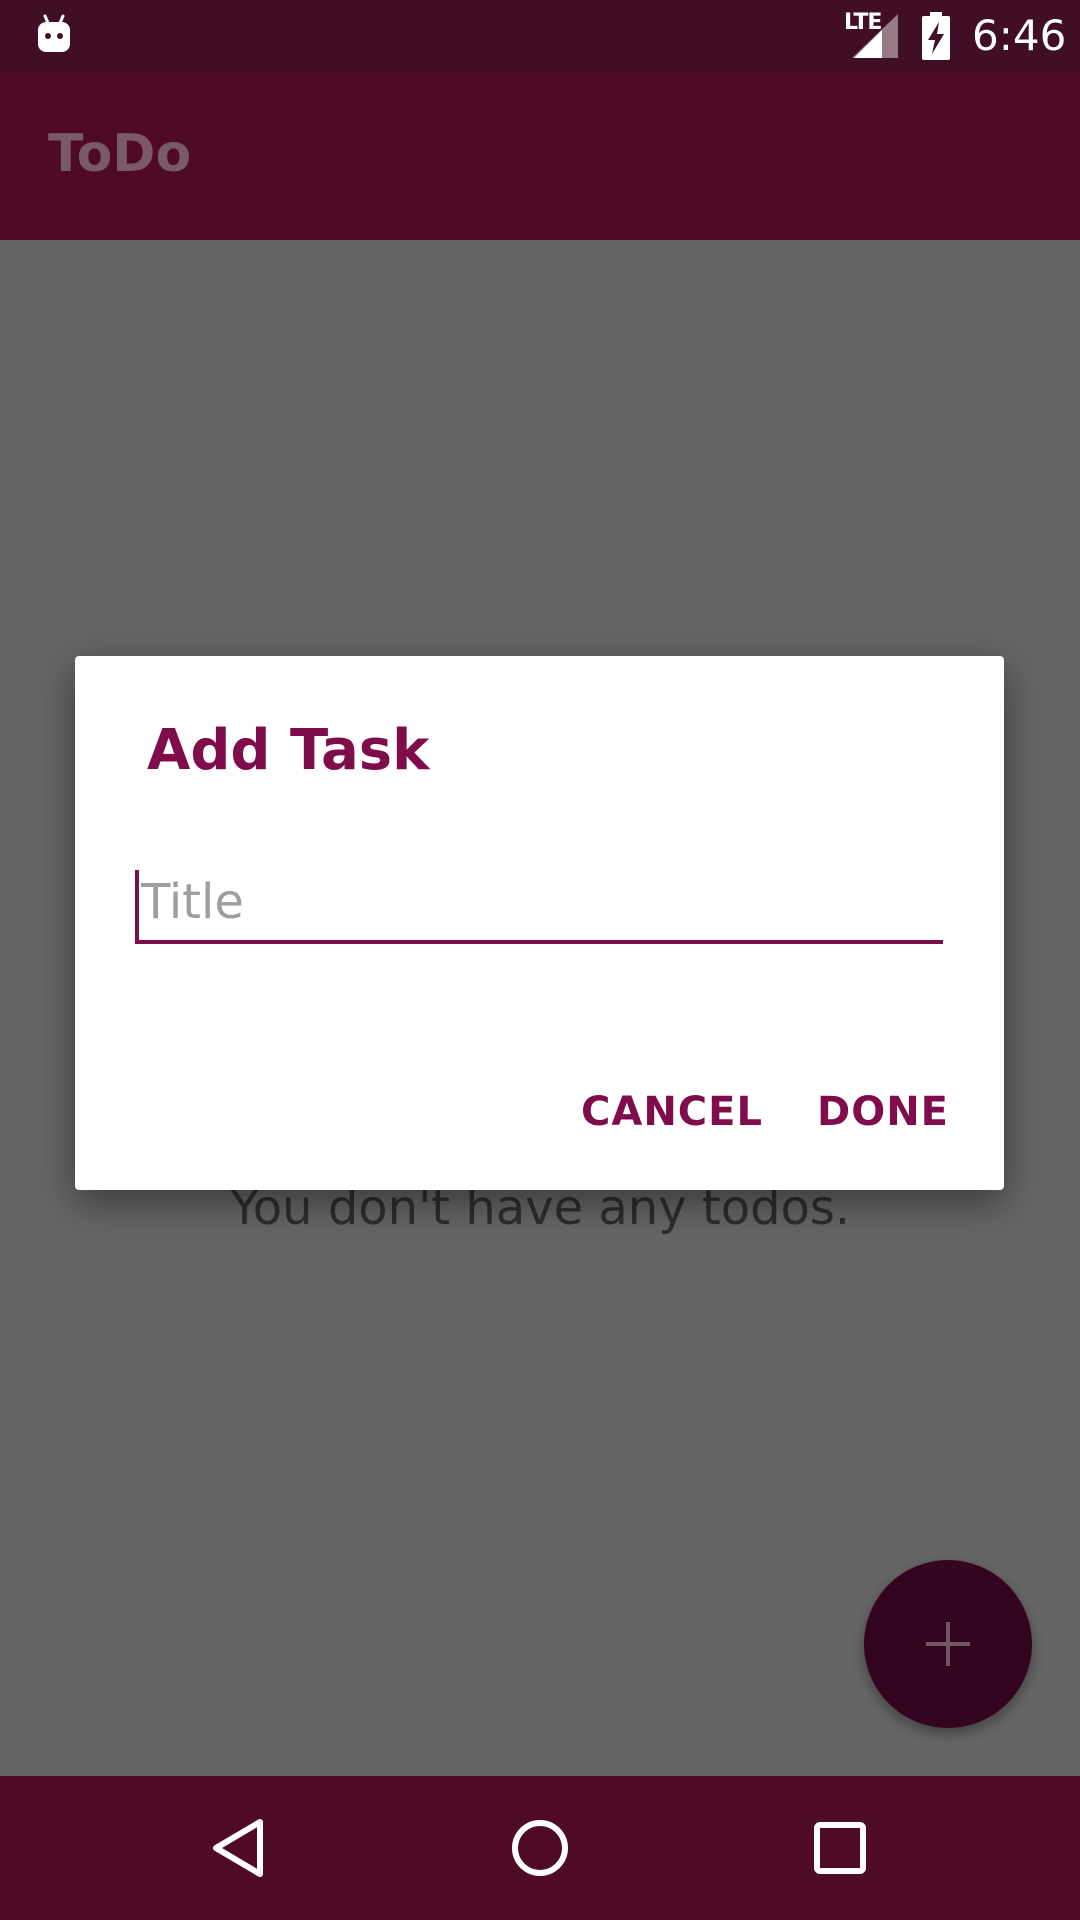 The width and height of the screenshot is (1080, 1920). What do you see at coordinates (540, 36) in the screenshot?
I see `status-bar: LTE 6:46` at bounding box center [540, 36].